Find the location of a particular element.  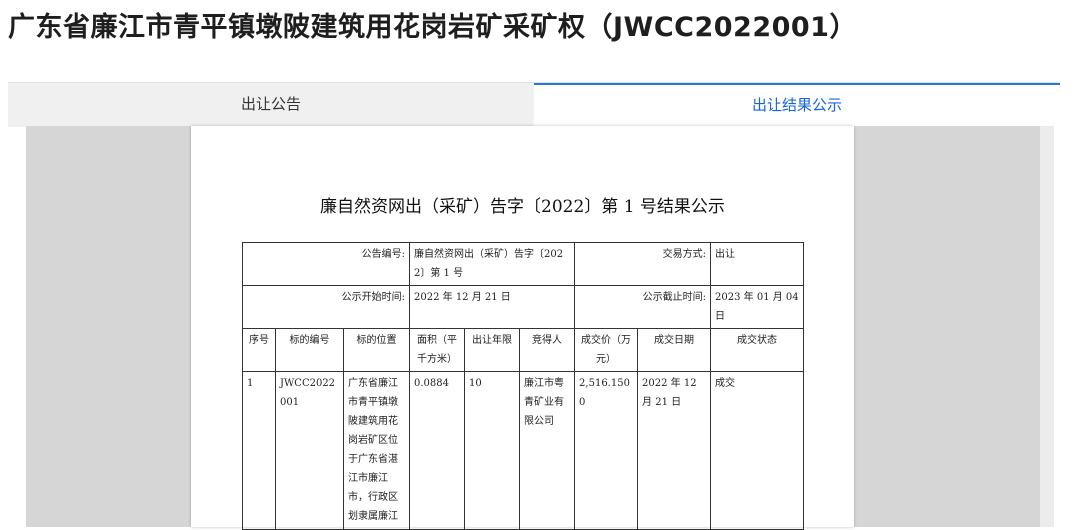

end-time-label: 公示截止时间: is located at coordinates (643, 307).